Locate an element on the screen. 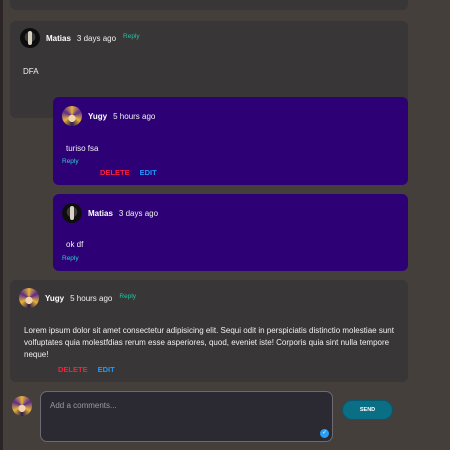 Image resolution: width=450 pixels, height=450 pixels. comment-author: Matias is located at coordinates (58, 38).